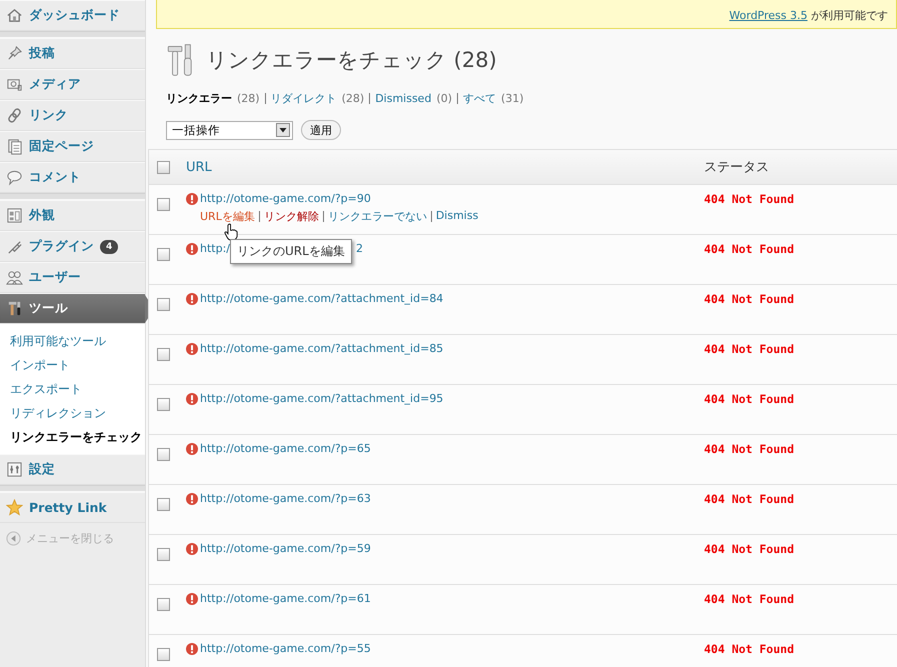 This screenshot has height=667, width=897. What do you see at coordinates (768, 15) in the screenshot?
I see `update-link: WordPress 3.5` at bounding box center [768, 15].